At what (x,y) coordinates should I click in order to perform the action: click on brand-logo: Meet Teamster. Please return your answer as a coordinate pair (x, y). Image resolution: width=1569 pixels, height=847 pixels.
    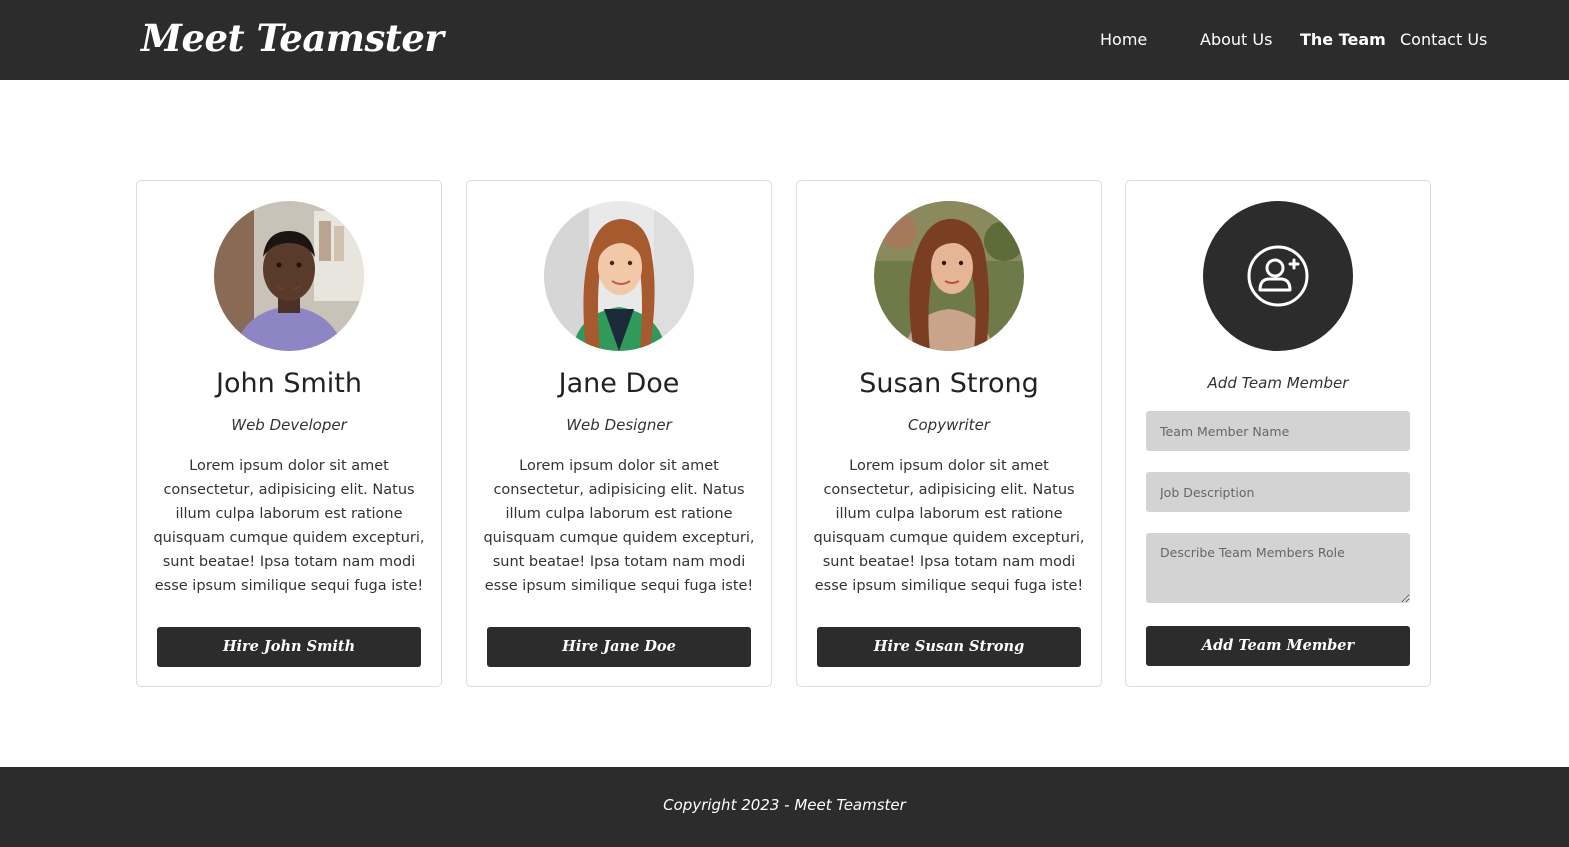
    Looking at the image, I should click on (292, 38).